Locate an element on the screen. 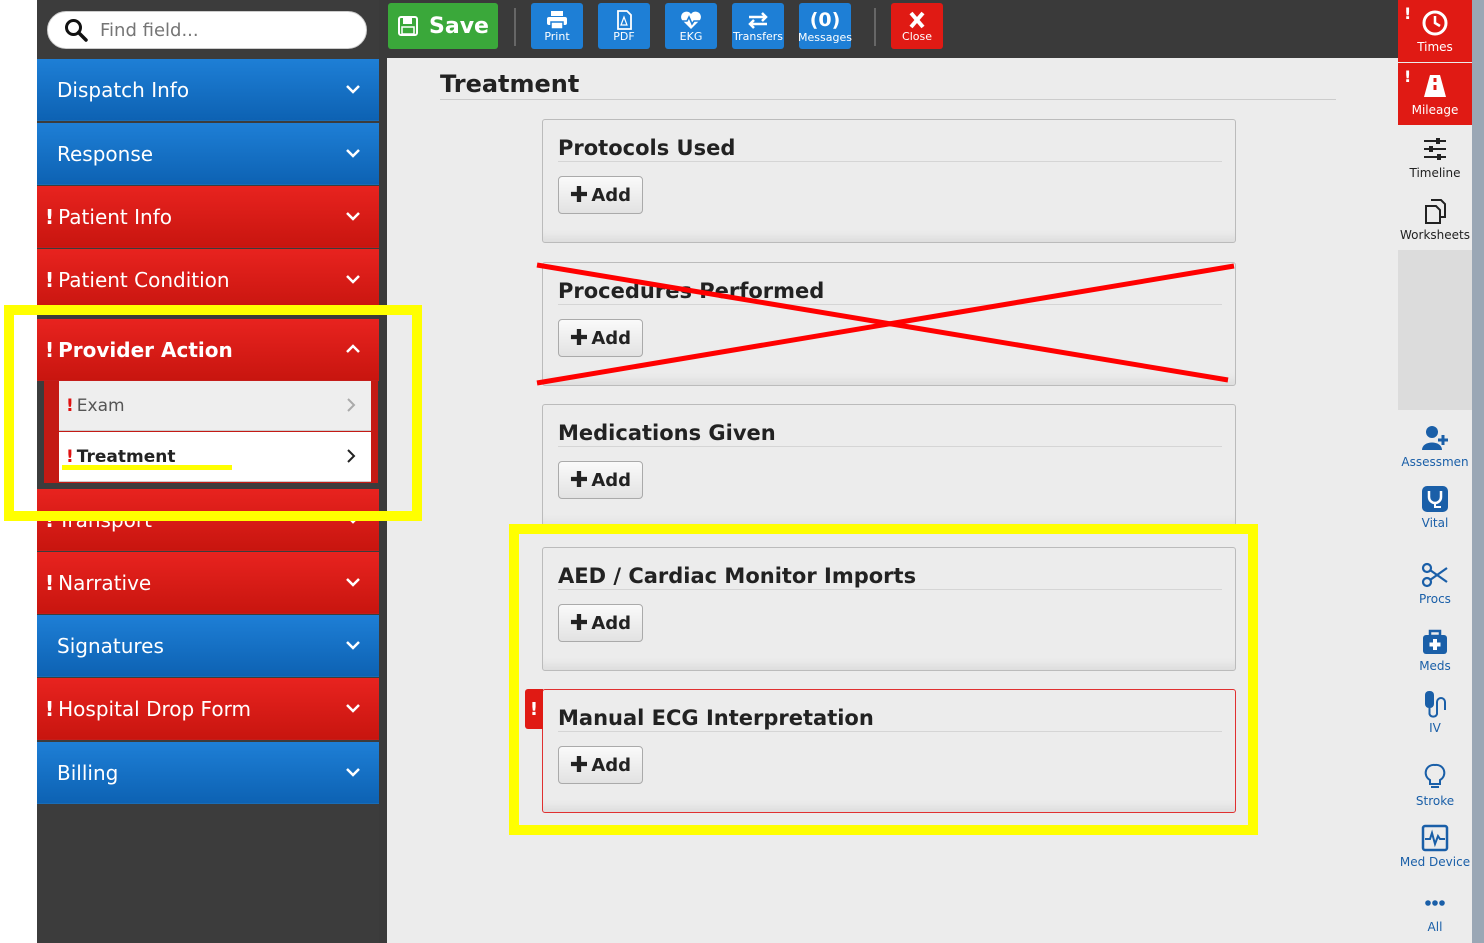 This screenshot has width=1484, height=943. nav-provider-action: ! Provider Action is located at coordinates (208, 350).